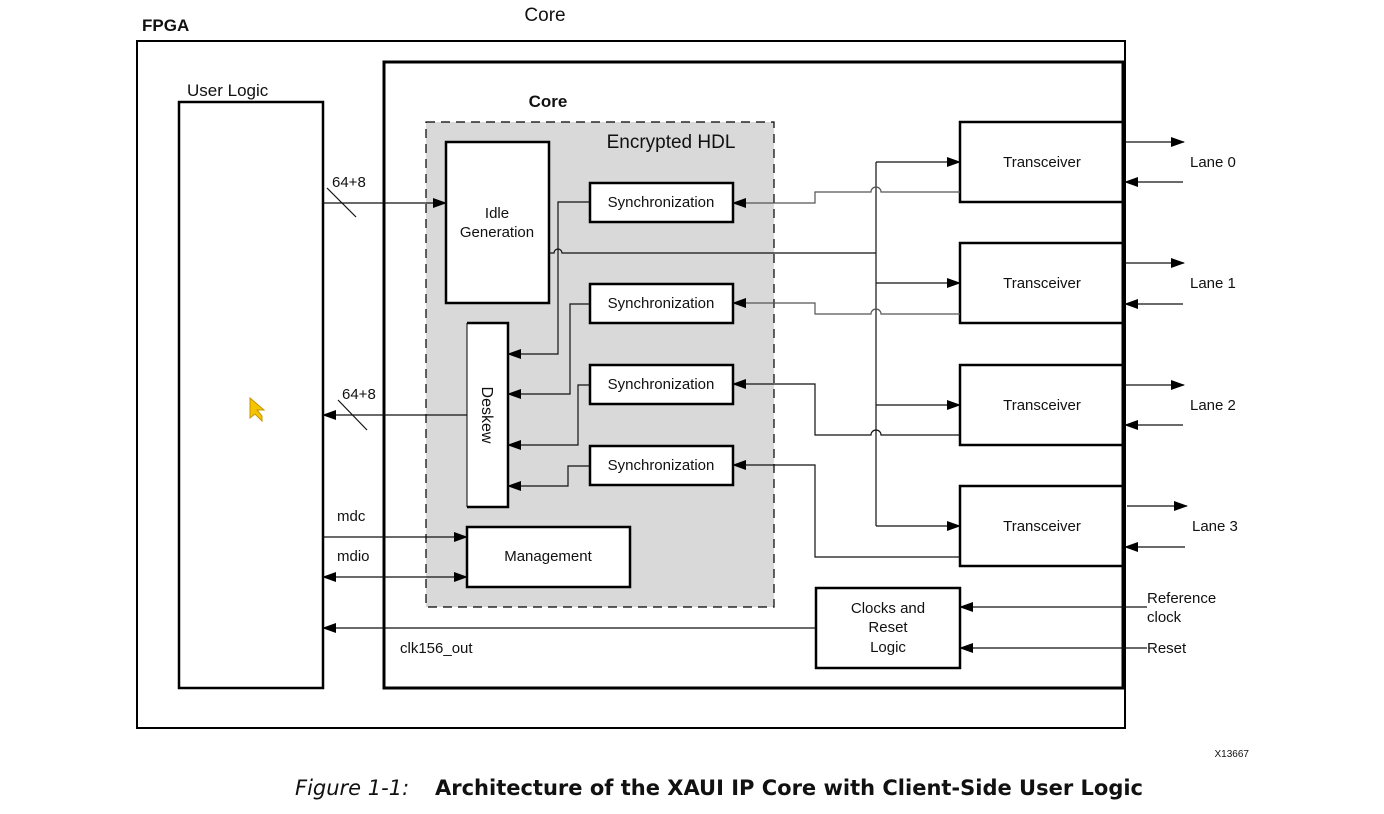 The image size is (1384, 814). What do you see at coordinates (1180, 405) in the screenshot?
I see `lane-2-io: Lane 2` at bounding box center [1180, 405].